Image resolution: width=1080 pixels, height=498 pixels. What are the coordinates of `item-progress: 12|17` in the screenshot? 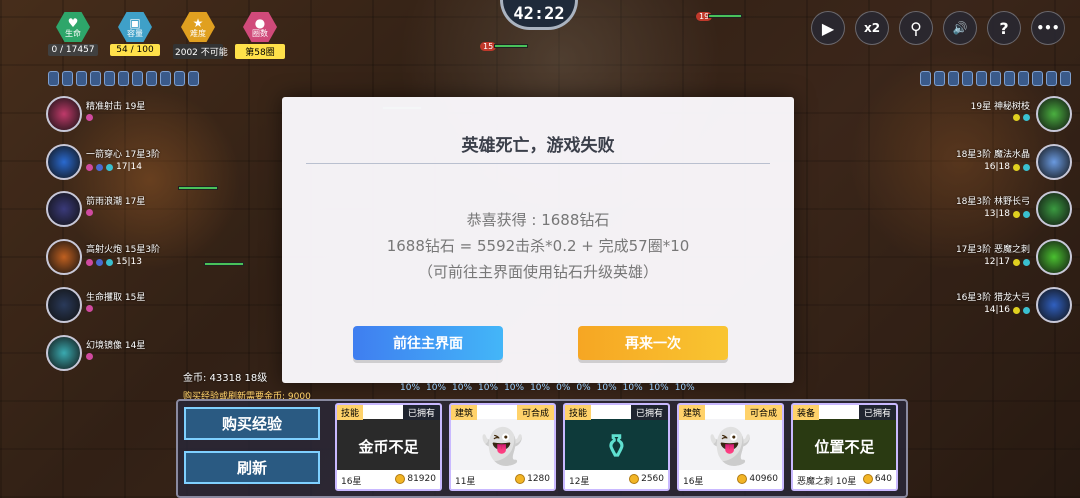 It's located at (997, 262).